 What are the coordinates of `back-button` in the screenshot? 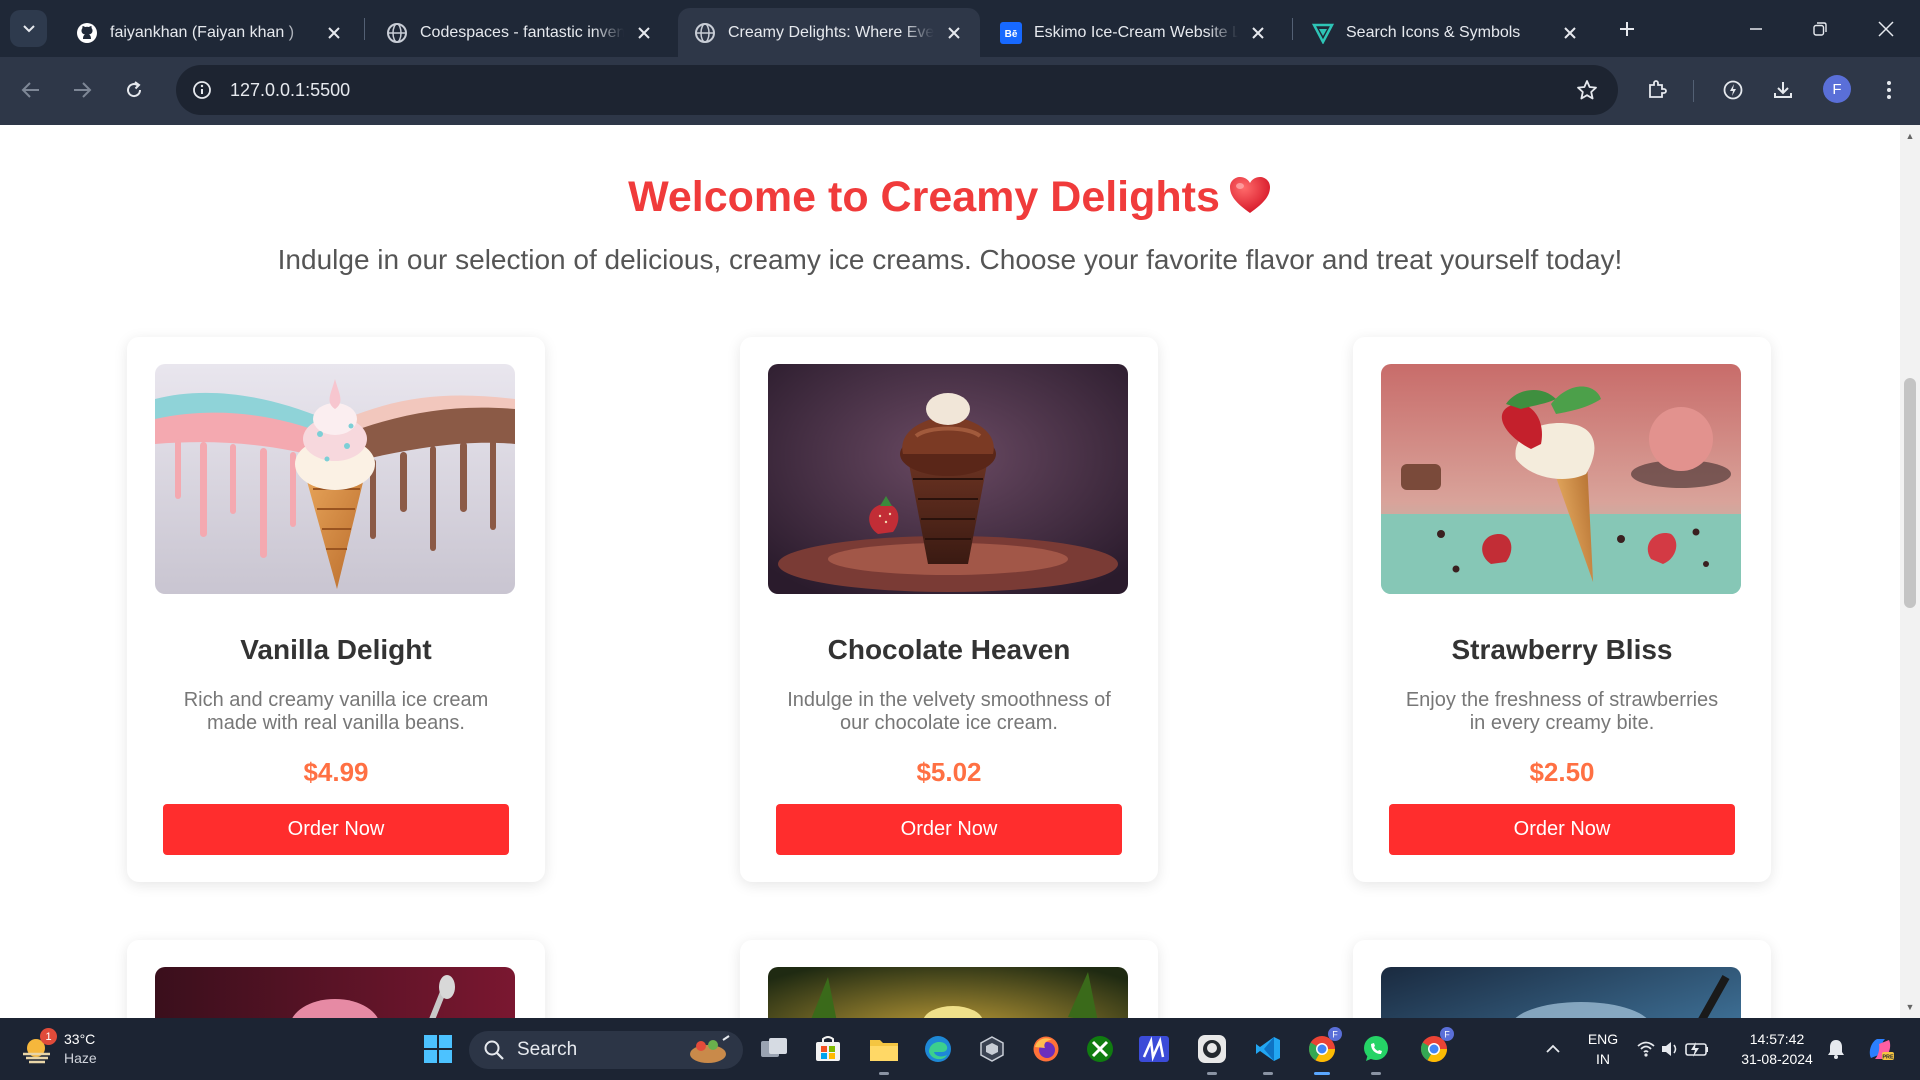 It's located at (31, 90).